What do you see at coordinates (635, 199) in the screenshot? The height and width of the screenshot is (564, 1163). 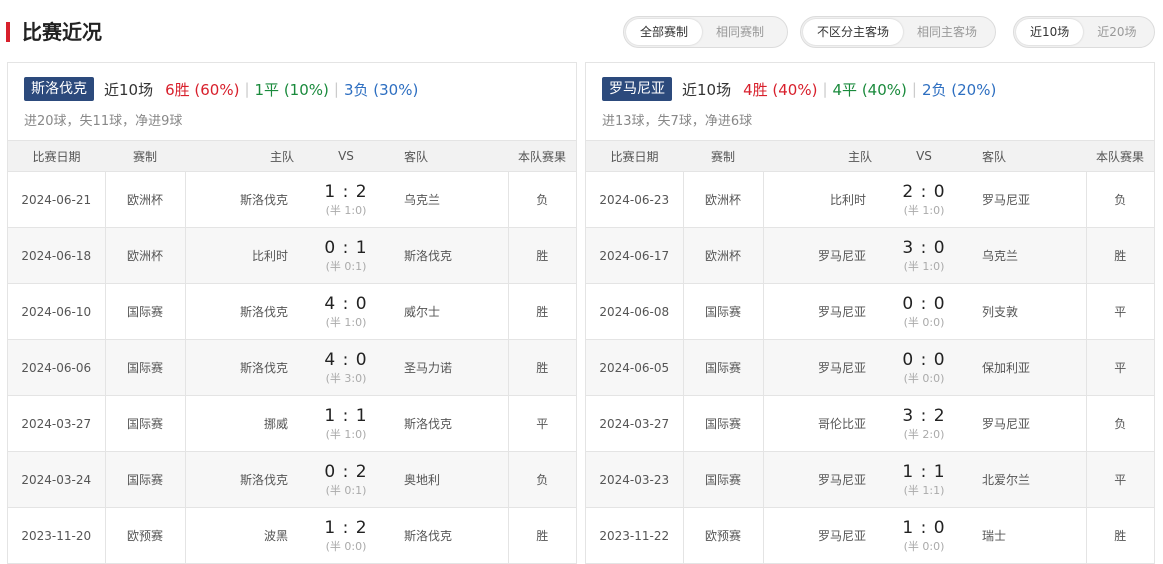 I see `match-date: 2024-06-23` at bounding box center [635, 199].